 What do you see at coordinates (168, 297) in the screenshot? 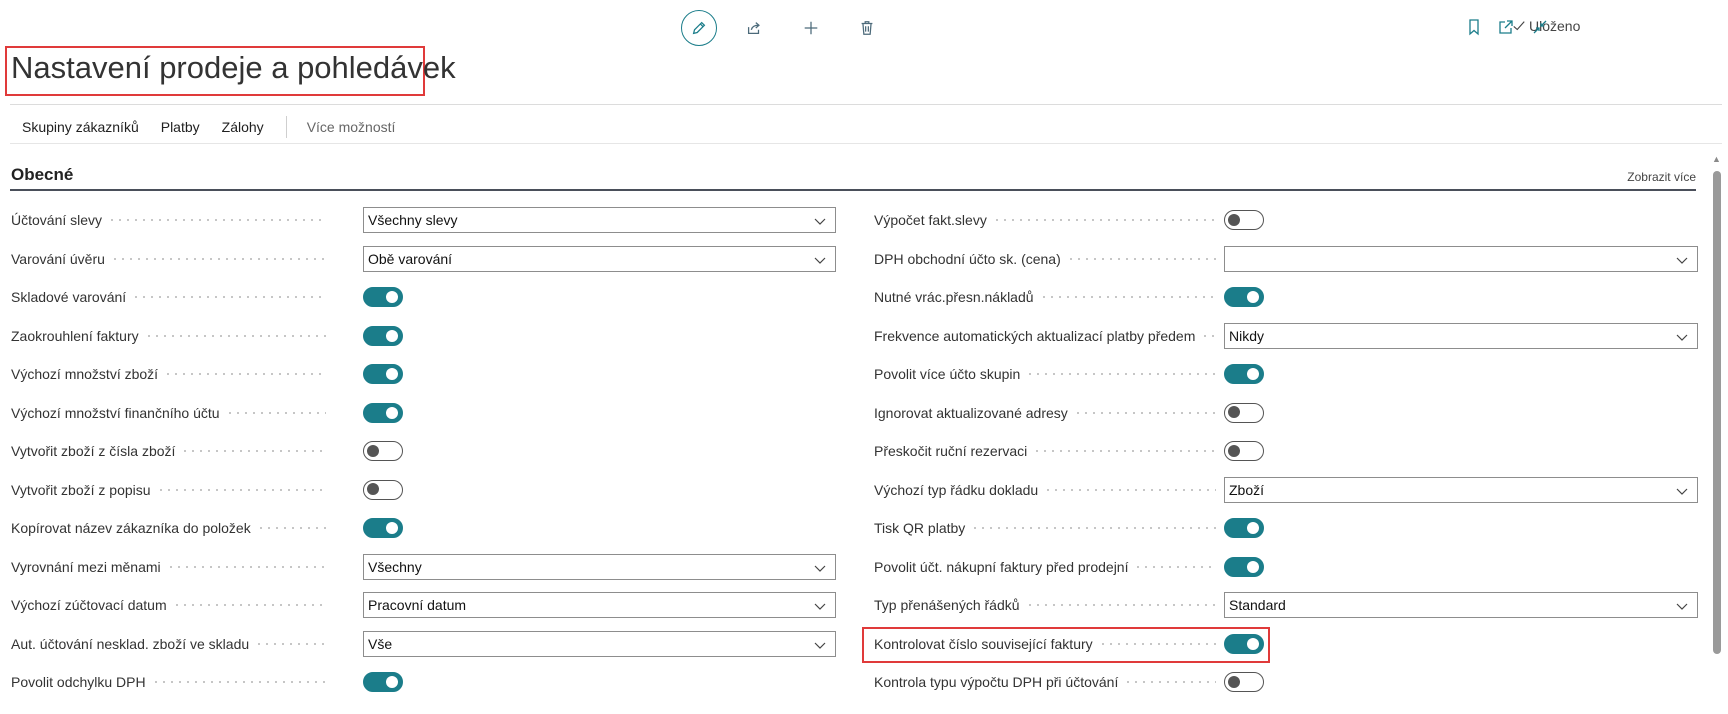
I see `field-label: Skladové varování` at bounding box center [168, 297].